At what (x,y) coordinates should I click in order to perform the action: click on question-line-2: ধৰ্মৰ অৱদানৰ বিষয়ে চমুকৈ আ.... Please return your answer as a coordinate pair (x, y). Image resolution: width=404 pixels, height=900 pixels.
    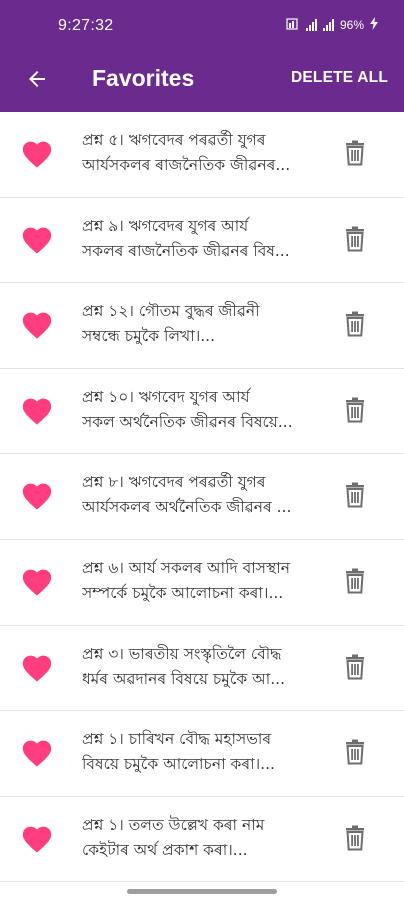
    Looking at the image, I should click on (183, 678).